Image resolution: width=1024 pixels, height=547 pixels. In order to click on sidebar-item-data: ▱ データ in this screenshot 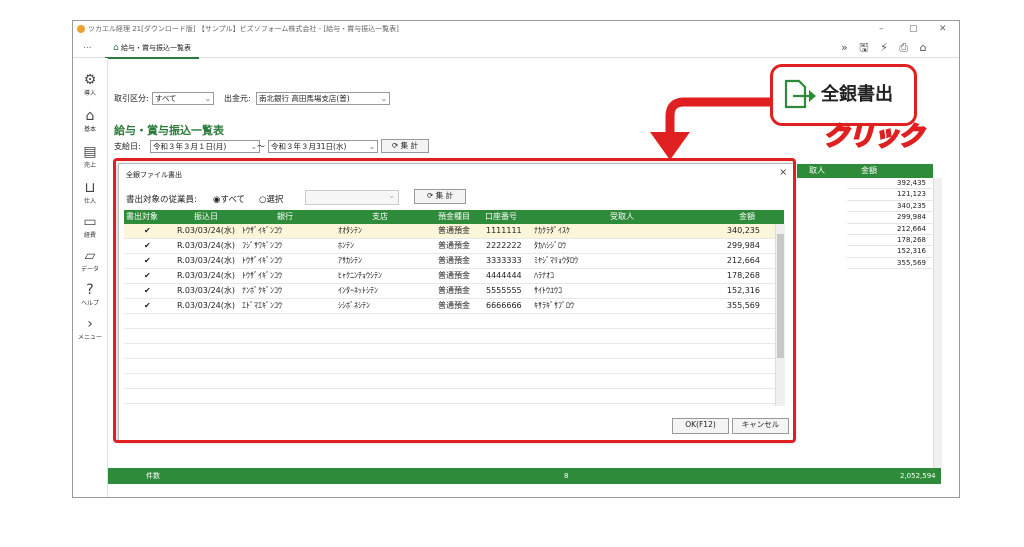, I will do `click(90, 260)`.